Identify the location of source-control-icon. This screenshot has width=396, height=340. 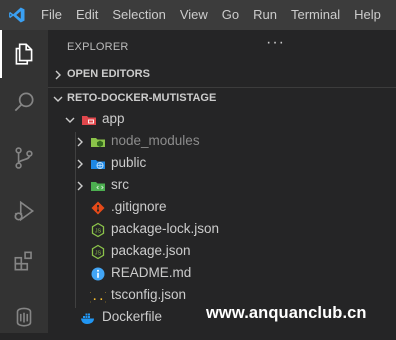
(24, 158).